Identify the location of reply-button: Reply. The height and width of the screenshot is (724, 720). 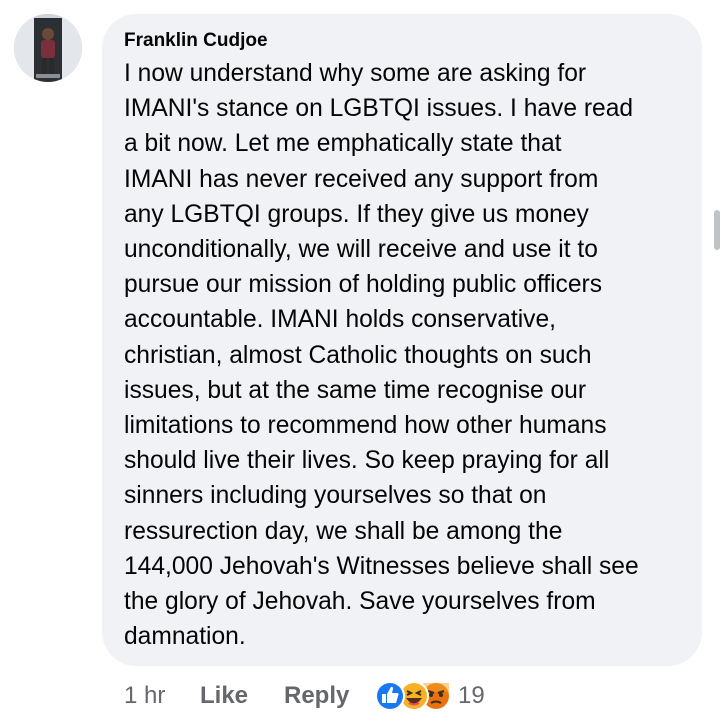
(316, 696).